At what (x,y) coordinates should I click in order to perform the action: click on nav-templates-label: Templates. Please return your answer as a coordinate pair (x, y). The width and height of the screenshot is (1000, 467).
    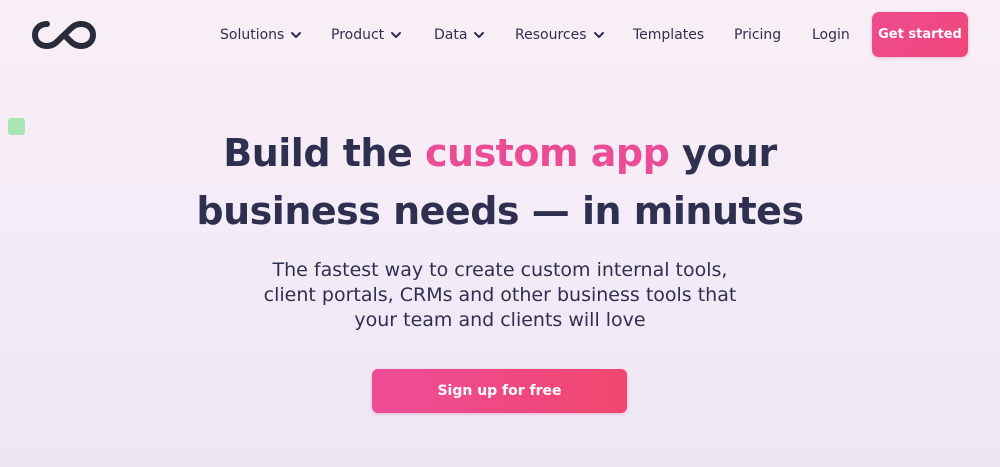
    Looking at the image, I should click on (669, 35).